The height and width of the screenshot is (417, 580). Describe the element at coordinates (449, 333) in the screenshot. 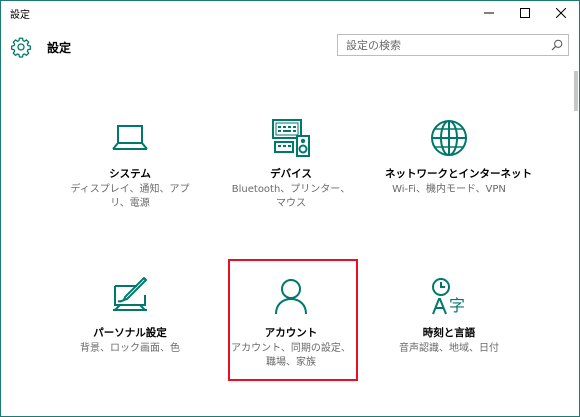

I see `tile-time-language-name: 時刻と言語` at that location.